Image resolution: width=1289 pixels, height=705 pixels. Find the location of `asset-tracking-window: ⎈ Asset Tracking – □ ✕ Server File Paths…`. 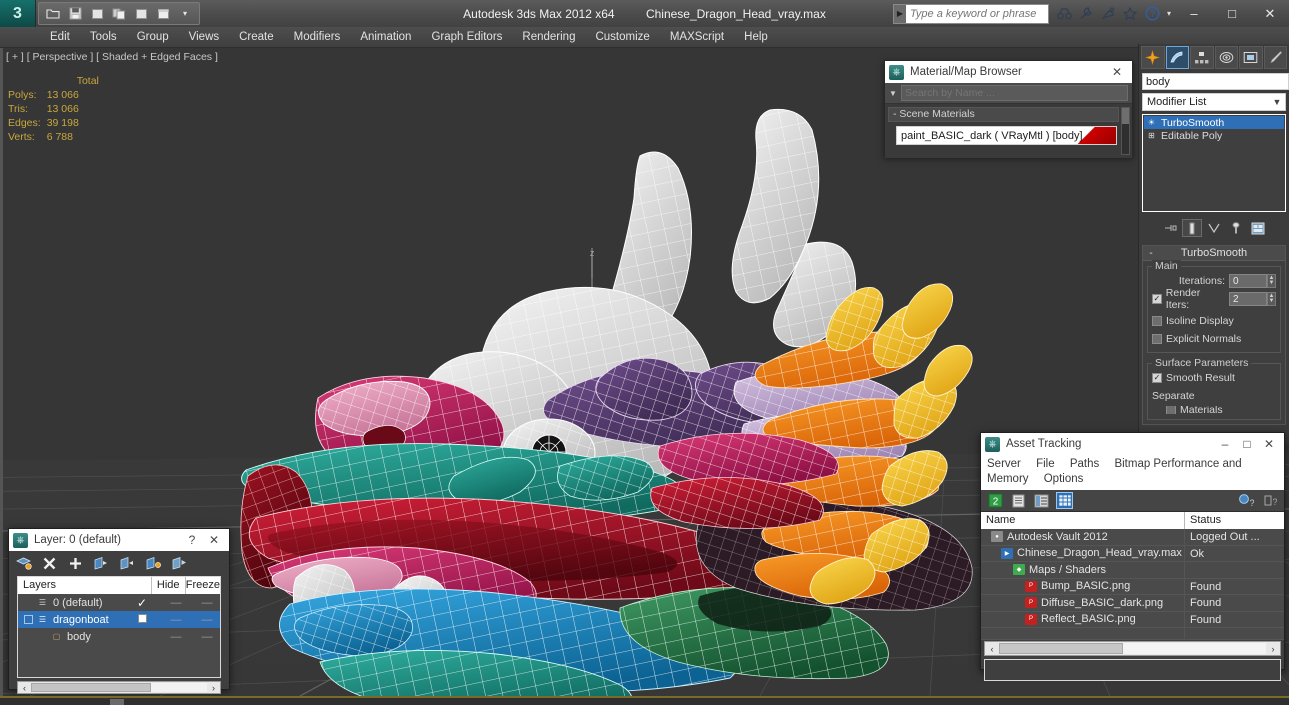

asset-tracking-window: ⎈ Asset Tracking – □ ✕ Server File Paths… is located at coordinates (1132, 556).